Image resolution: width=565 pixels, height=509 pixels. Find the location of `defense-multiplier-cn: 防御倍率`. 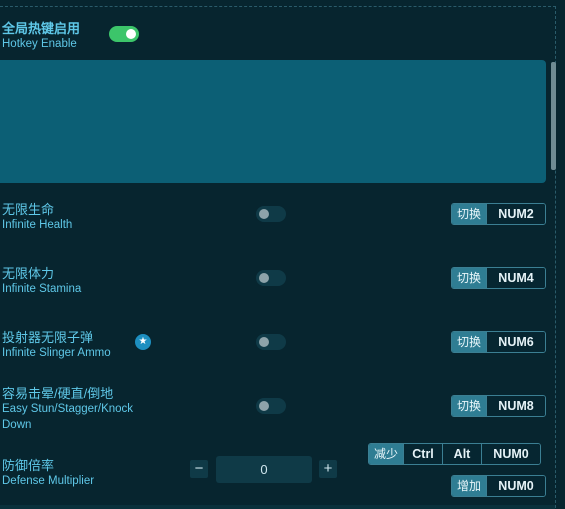

defense-multiplier-cn: 防御倍率 is located at coordinates (28, 465).